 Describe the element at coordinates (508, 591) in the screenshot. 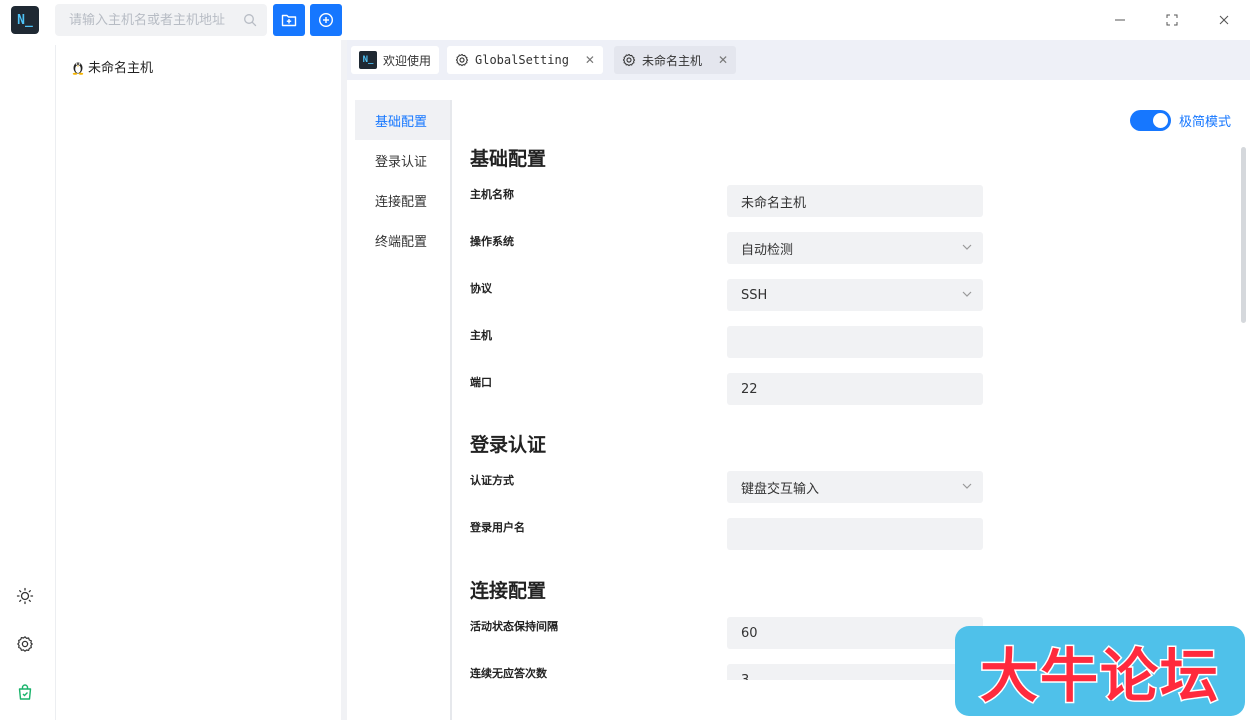

I see `section-title-connection: 连接配置` at that location.